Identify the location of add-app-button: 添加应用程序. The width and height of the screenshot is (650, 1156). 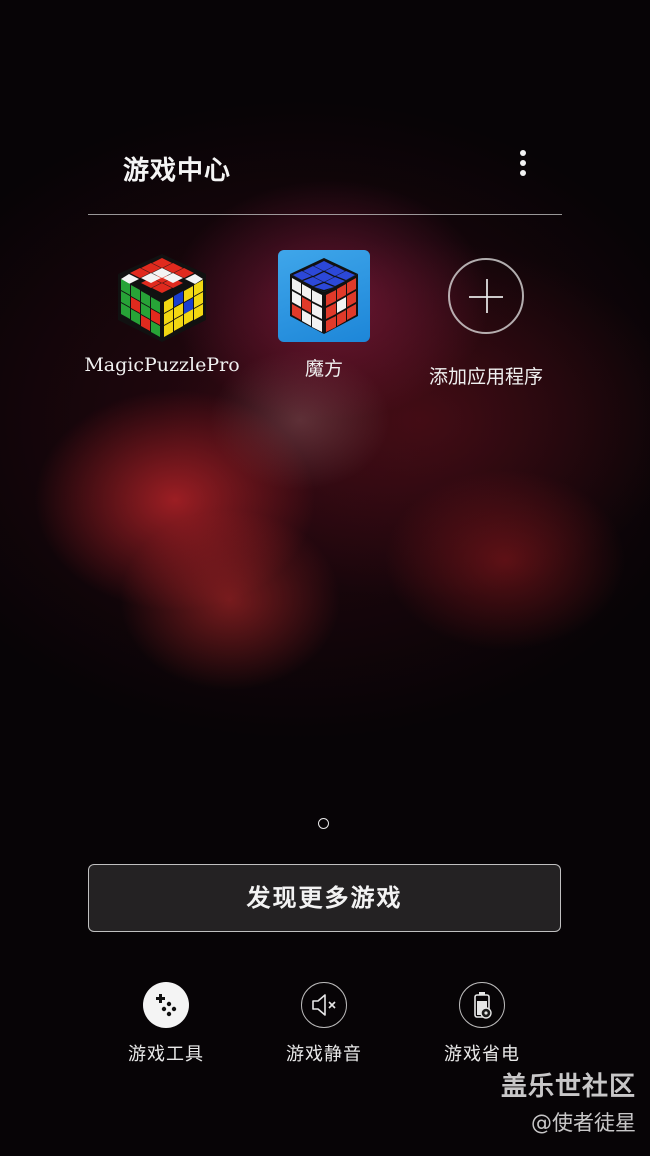
(486, 319).